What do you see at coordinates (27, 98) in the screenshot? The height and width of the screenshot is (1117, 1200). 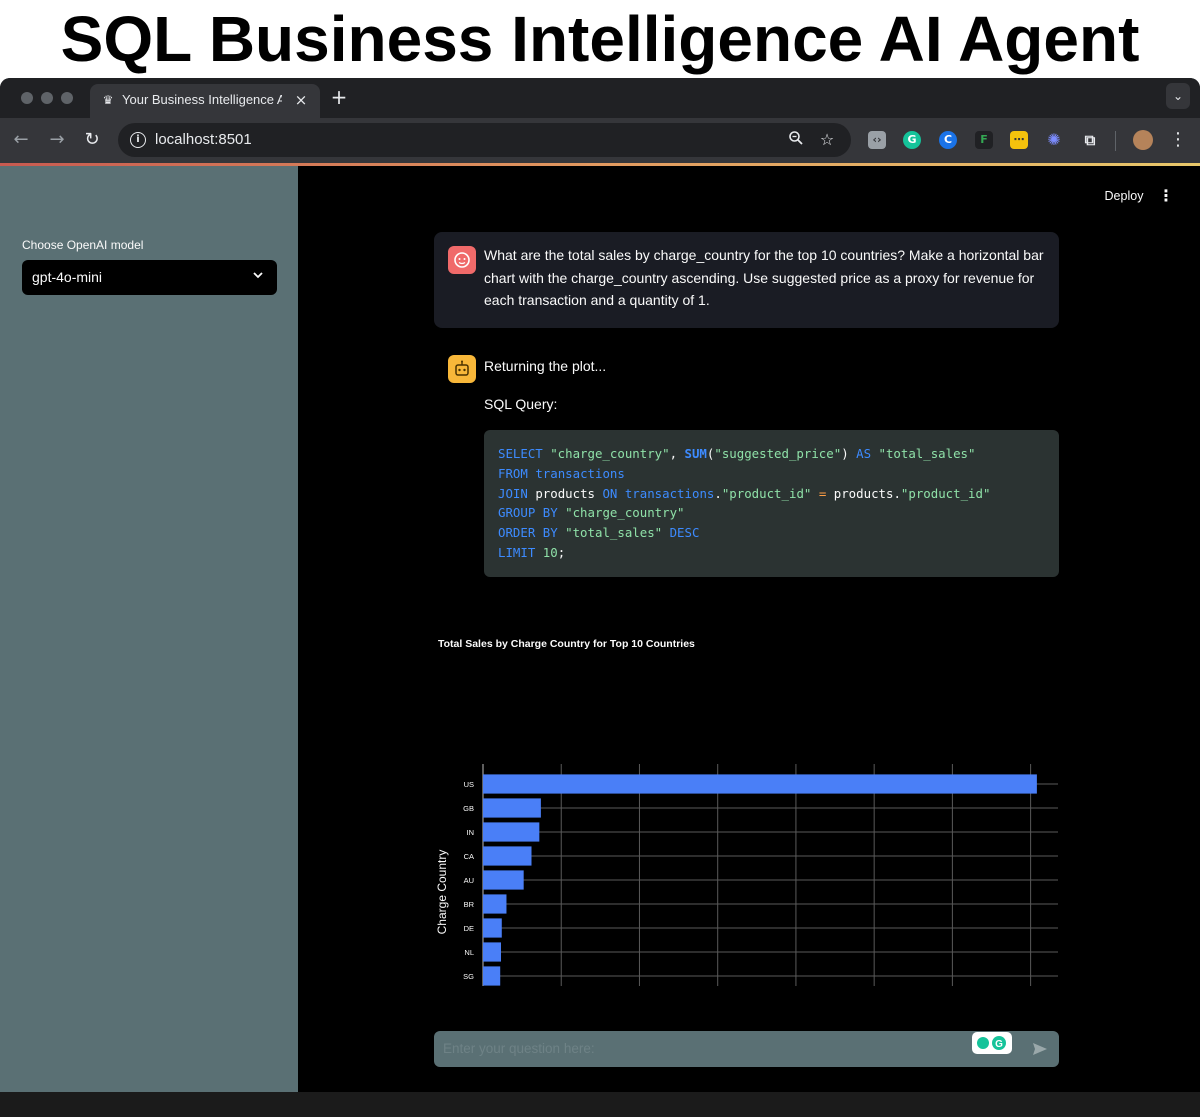 I see `window-close-button` at bounding box center [27, 98].